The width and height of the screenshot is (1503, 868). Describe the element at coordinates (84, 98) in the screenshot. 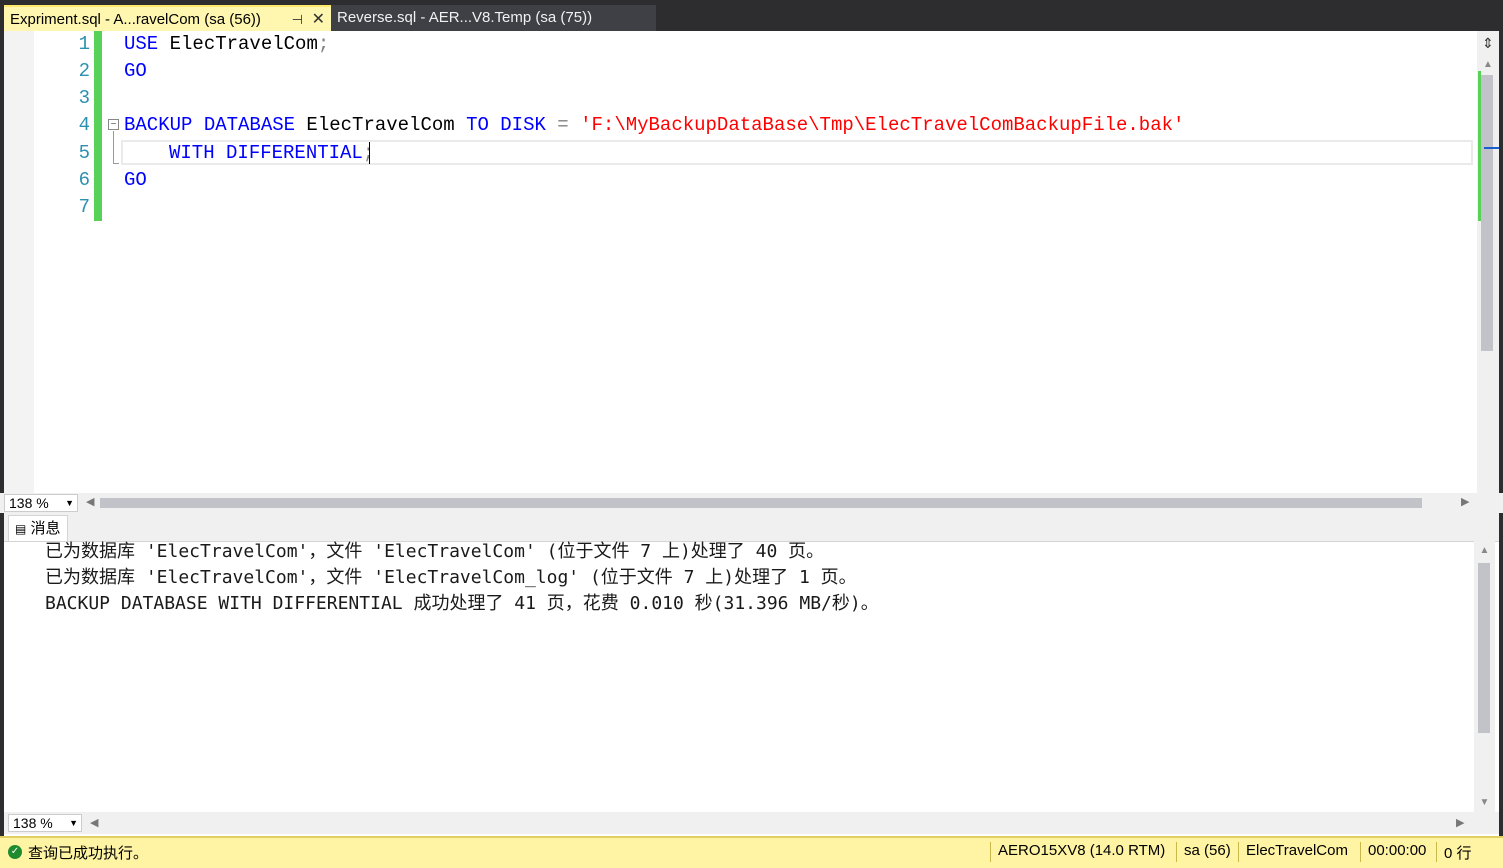

I see `line-number: 3` at that location.